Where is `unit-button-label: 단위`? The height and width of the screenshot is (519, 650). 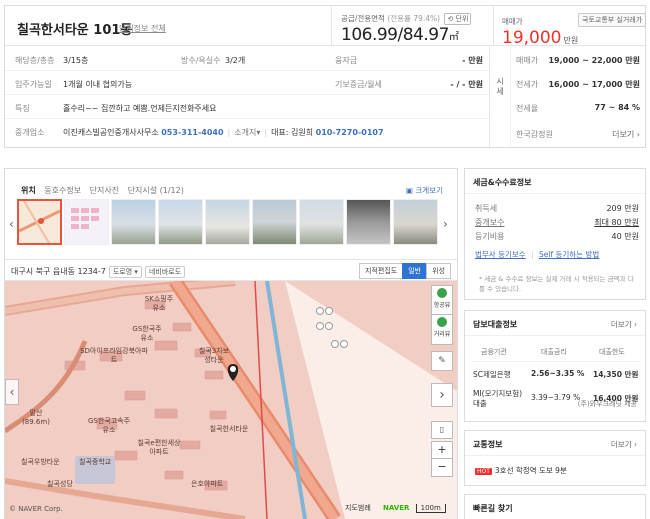
unit-button-label: 단위 is located at coordinates (462, 19).